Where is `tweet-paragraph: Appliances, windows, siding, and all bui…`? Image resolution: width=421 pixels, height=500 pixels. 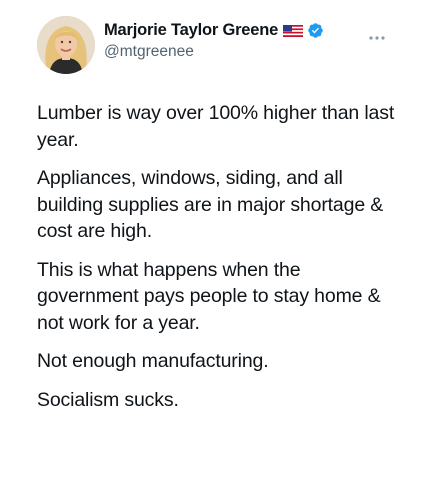
tweet-paragraph: Appliances, windows, siding, and all bui… is located at coordinates (210, 204).